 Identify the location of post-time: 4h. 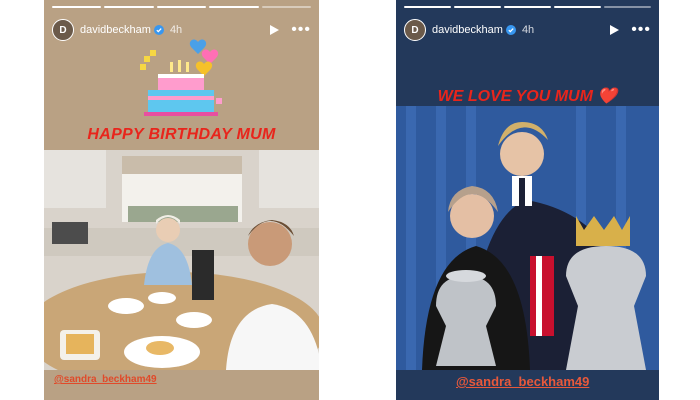
(528, 30).